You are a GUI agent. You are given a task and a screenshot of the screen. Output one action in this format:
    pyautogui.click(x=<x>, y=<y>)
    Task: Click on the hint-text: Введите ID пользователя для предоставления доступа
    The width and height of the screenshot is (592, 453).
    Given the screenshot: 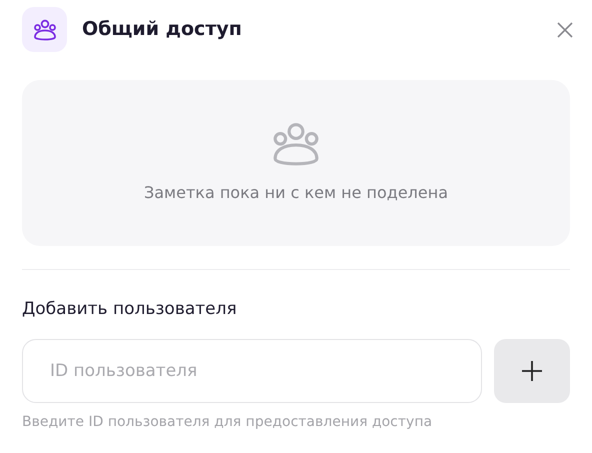 What is the action you would take?
    pyautogui.click(x=228, y=422)
    